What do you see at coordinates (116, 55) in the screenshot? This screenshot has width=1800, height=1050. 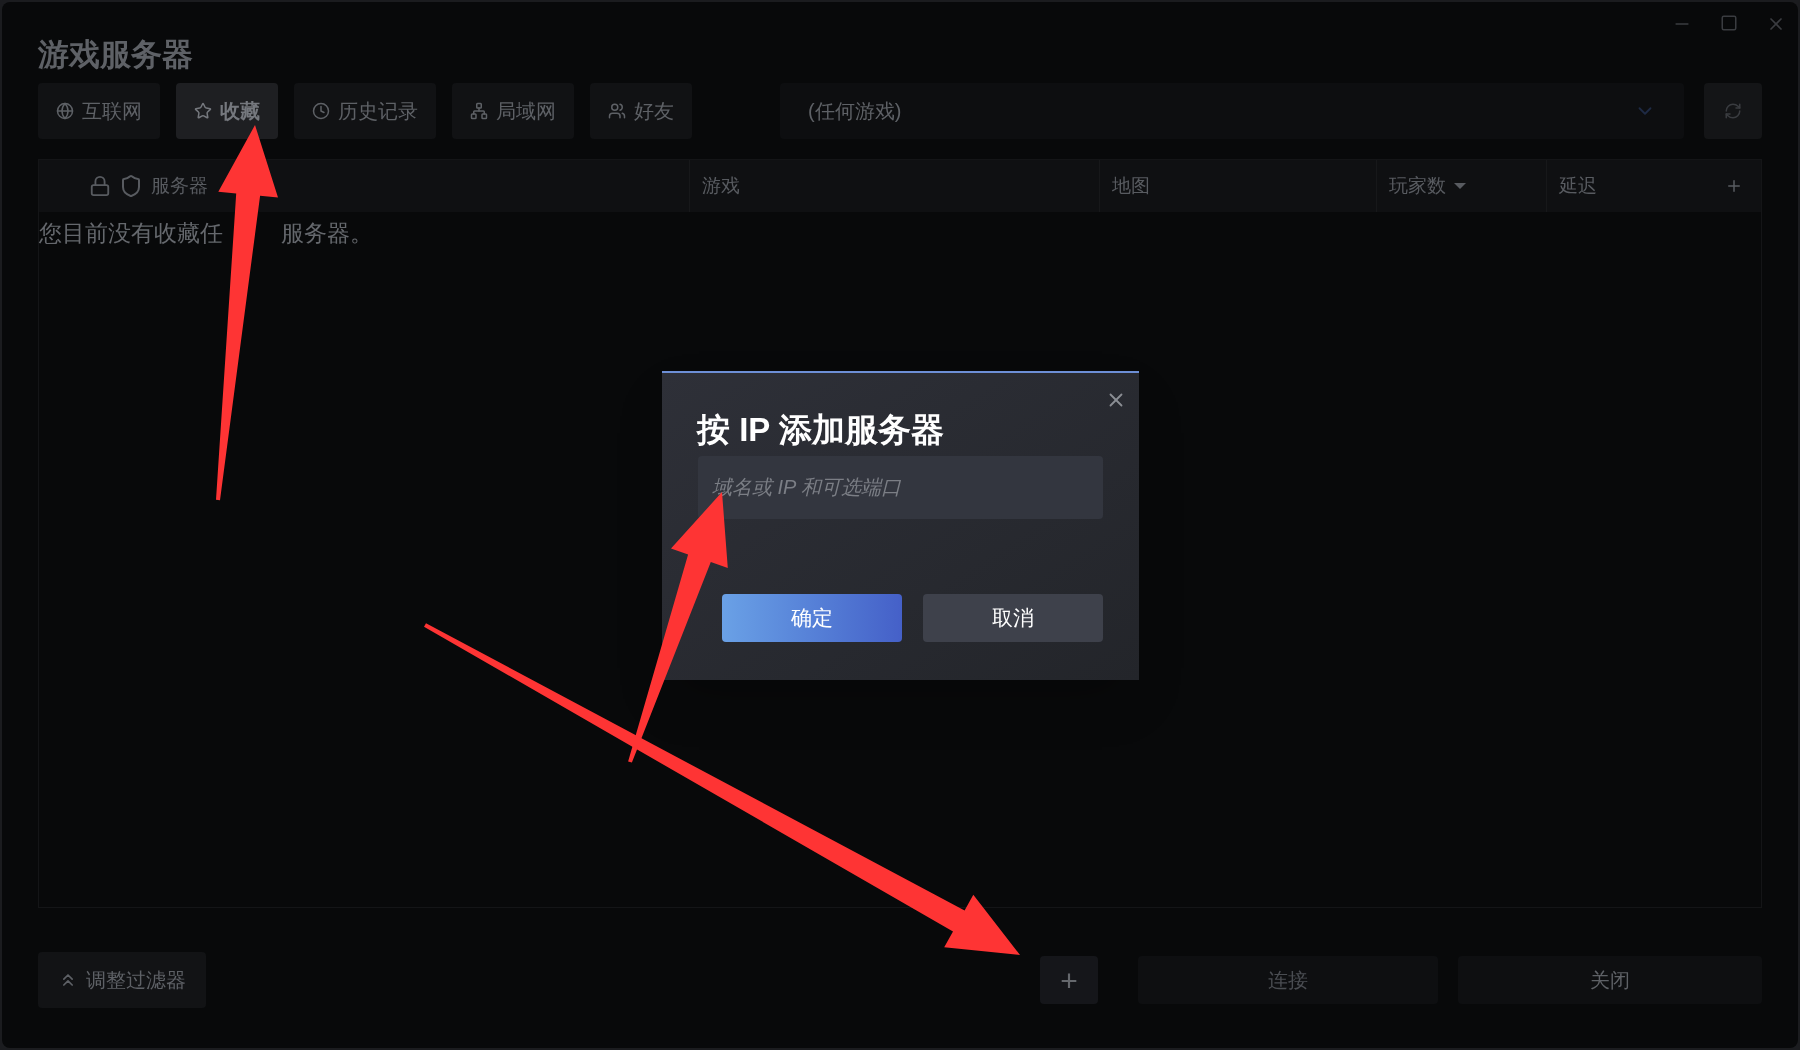 I see `window-title: 游戏服务器` at bounding box center [116, 55].